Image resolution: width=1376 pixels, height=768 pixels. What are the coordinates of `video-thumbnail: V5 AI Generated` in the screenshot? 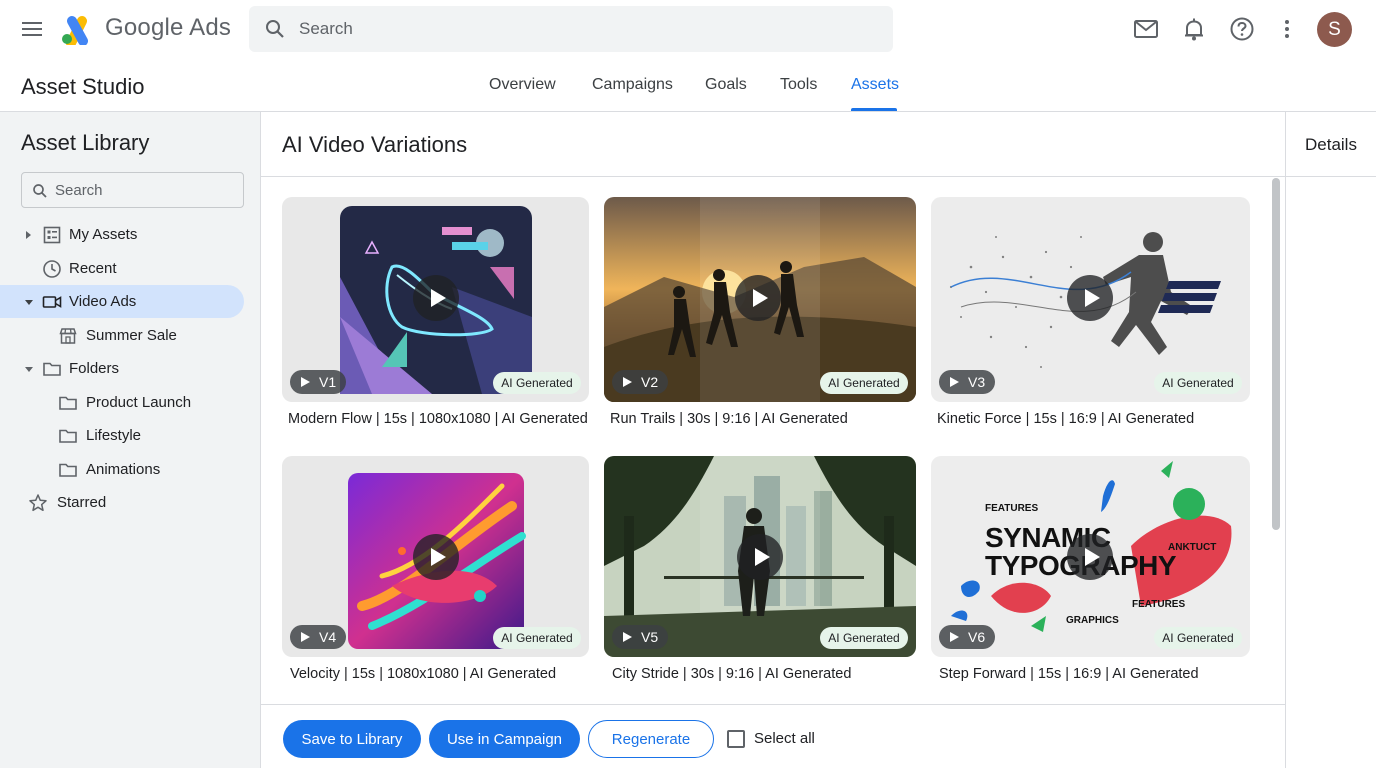 It's located at (760, 556).